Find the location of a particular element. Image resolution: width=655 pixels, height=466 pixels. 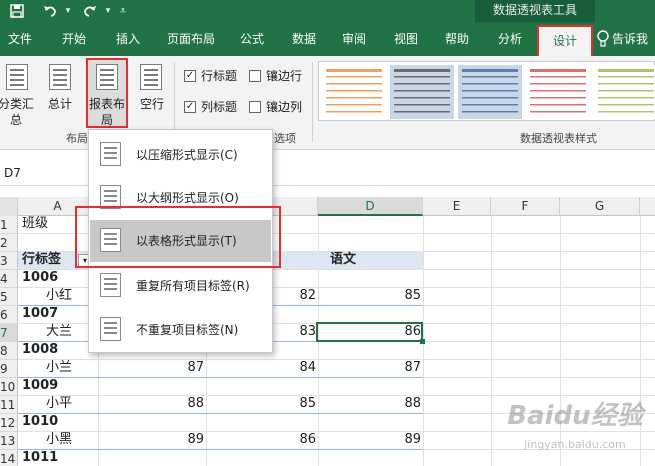

cell-d: 85 is located at coordinates (369, 296).